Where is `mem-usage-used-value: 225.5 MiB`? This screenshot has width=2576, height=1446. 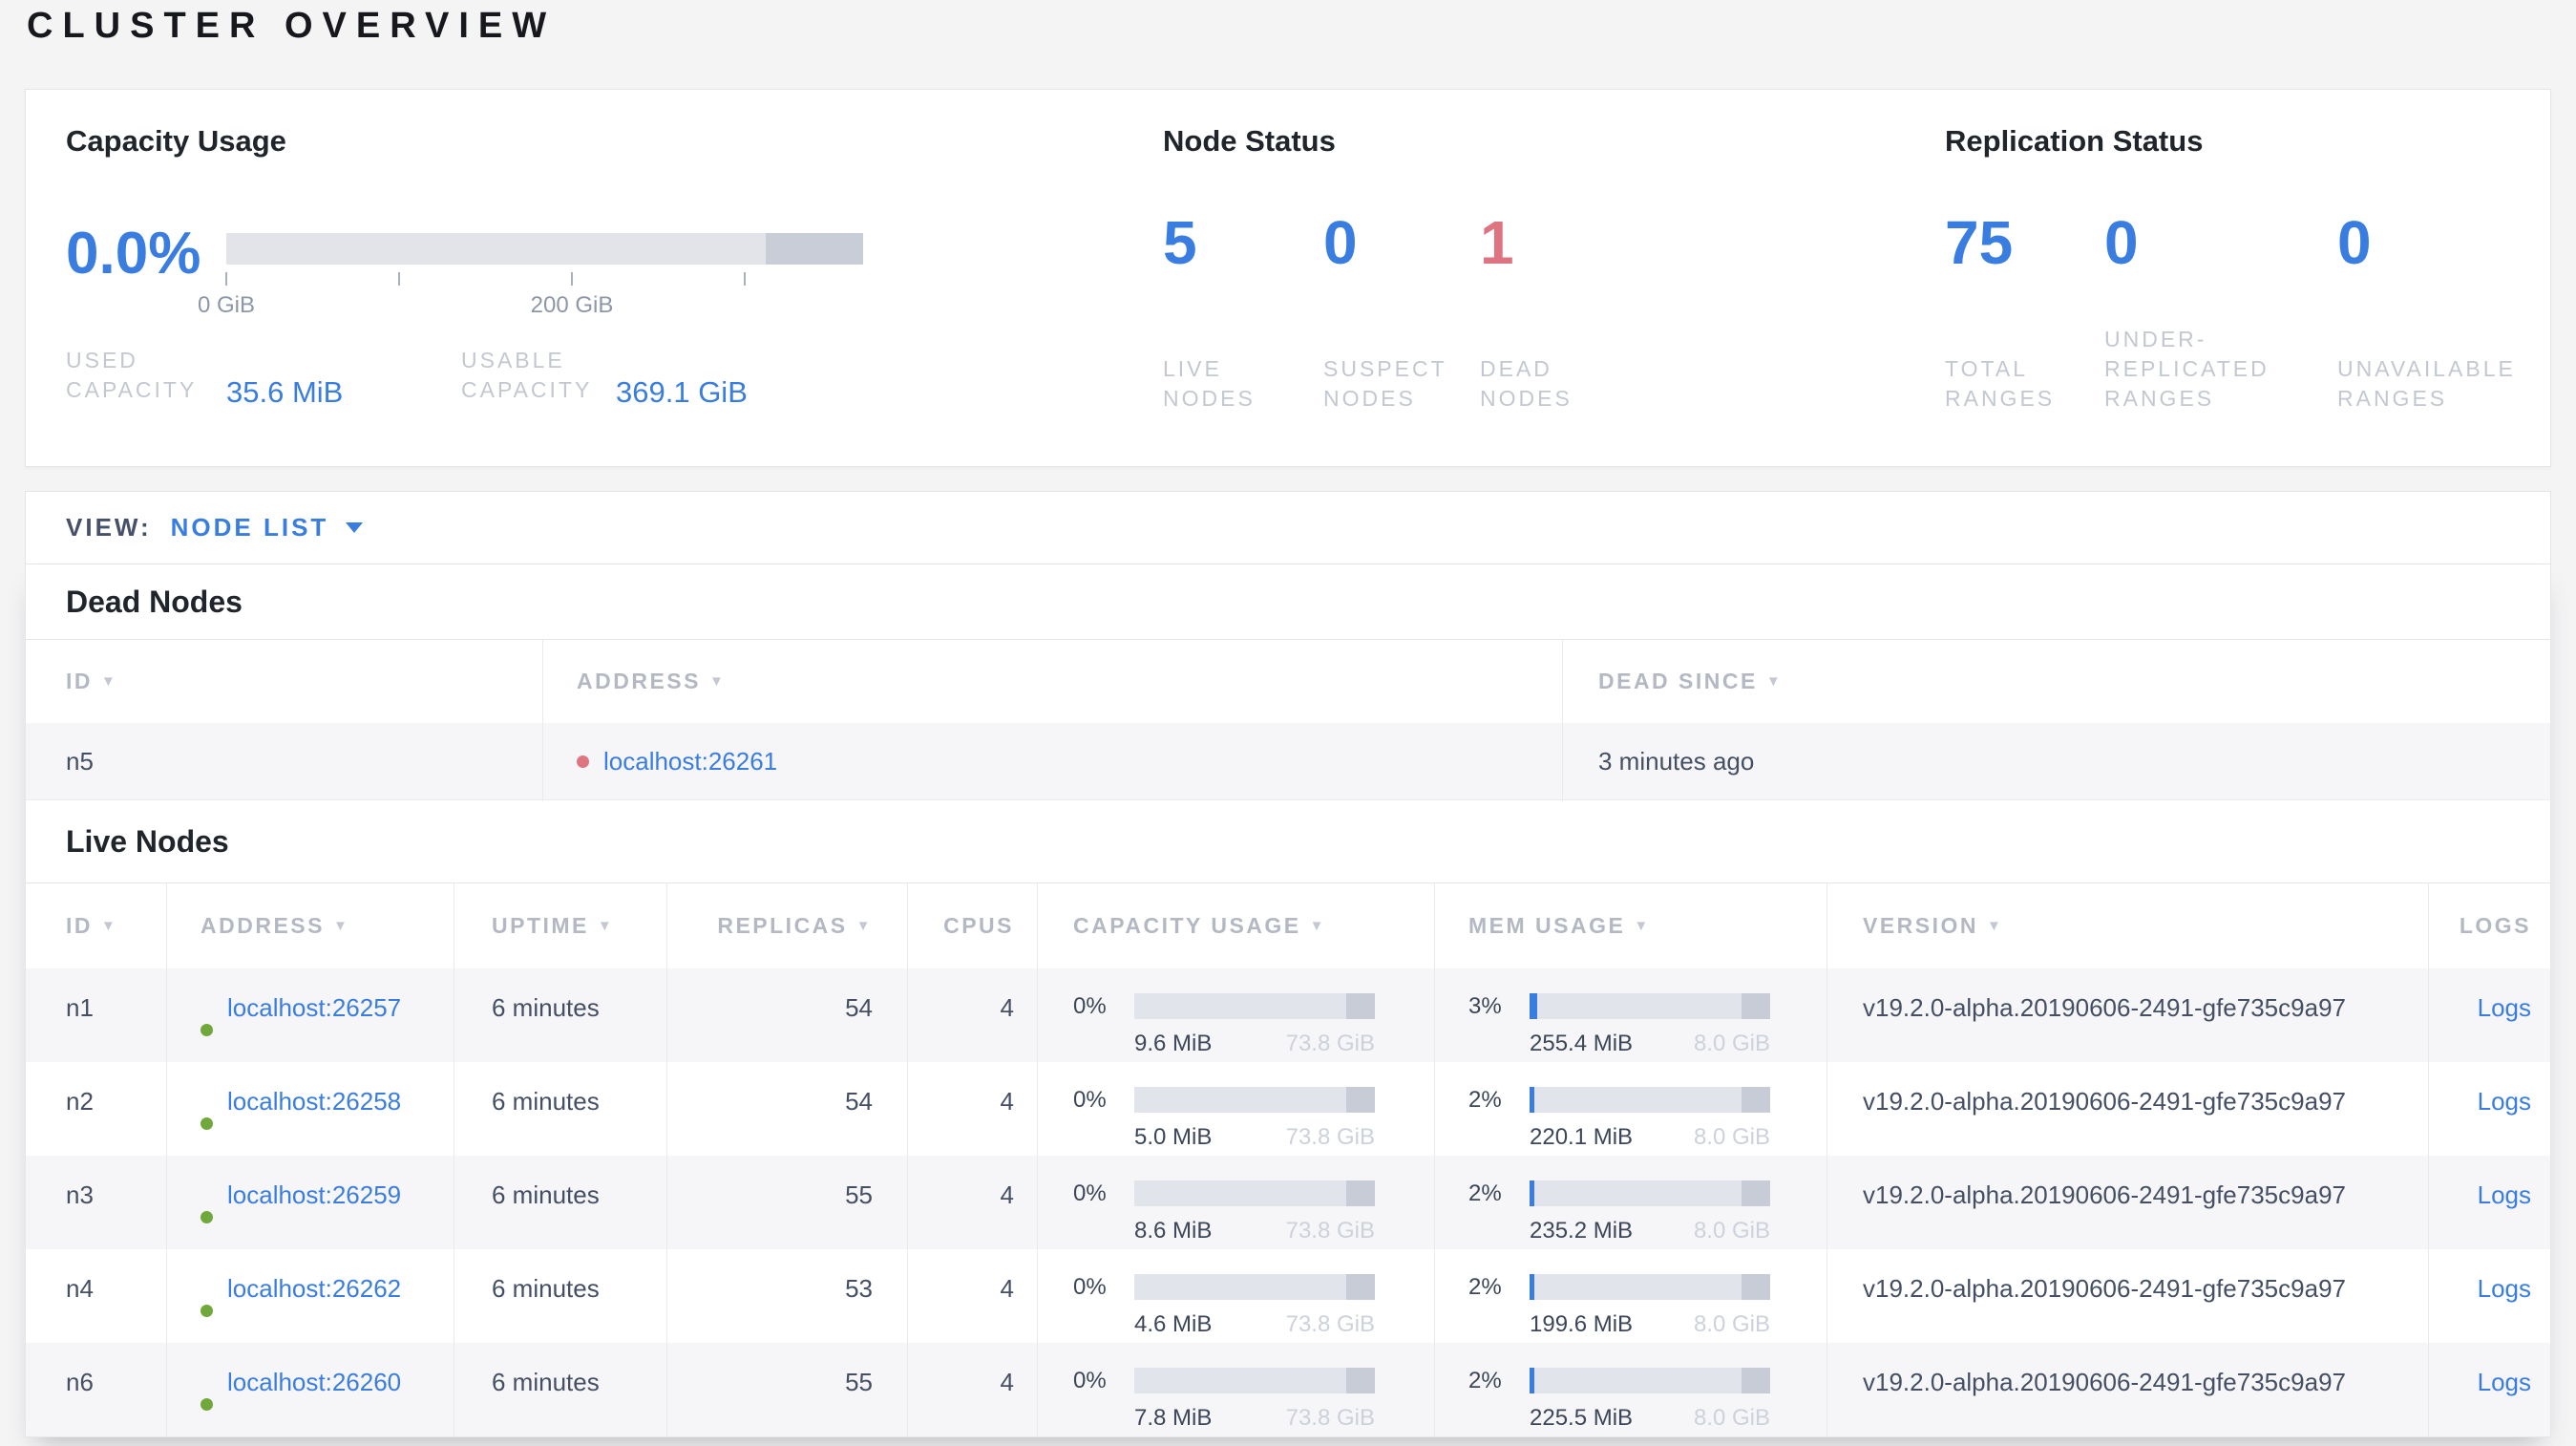 mem-usage-used-value: 225.5 MiB is located at coordinates (1582, 1418).